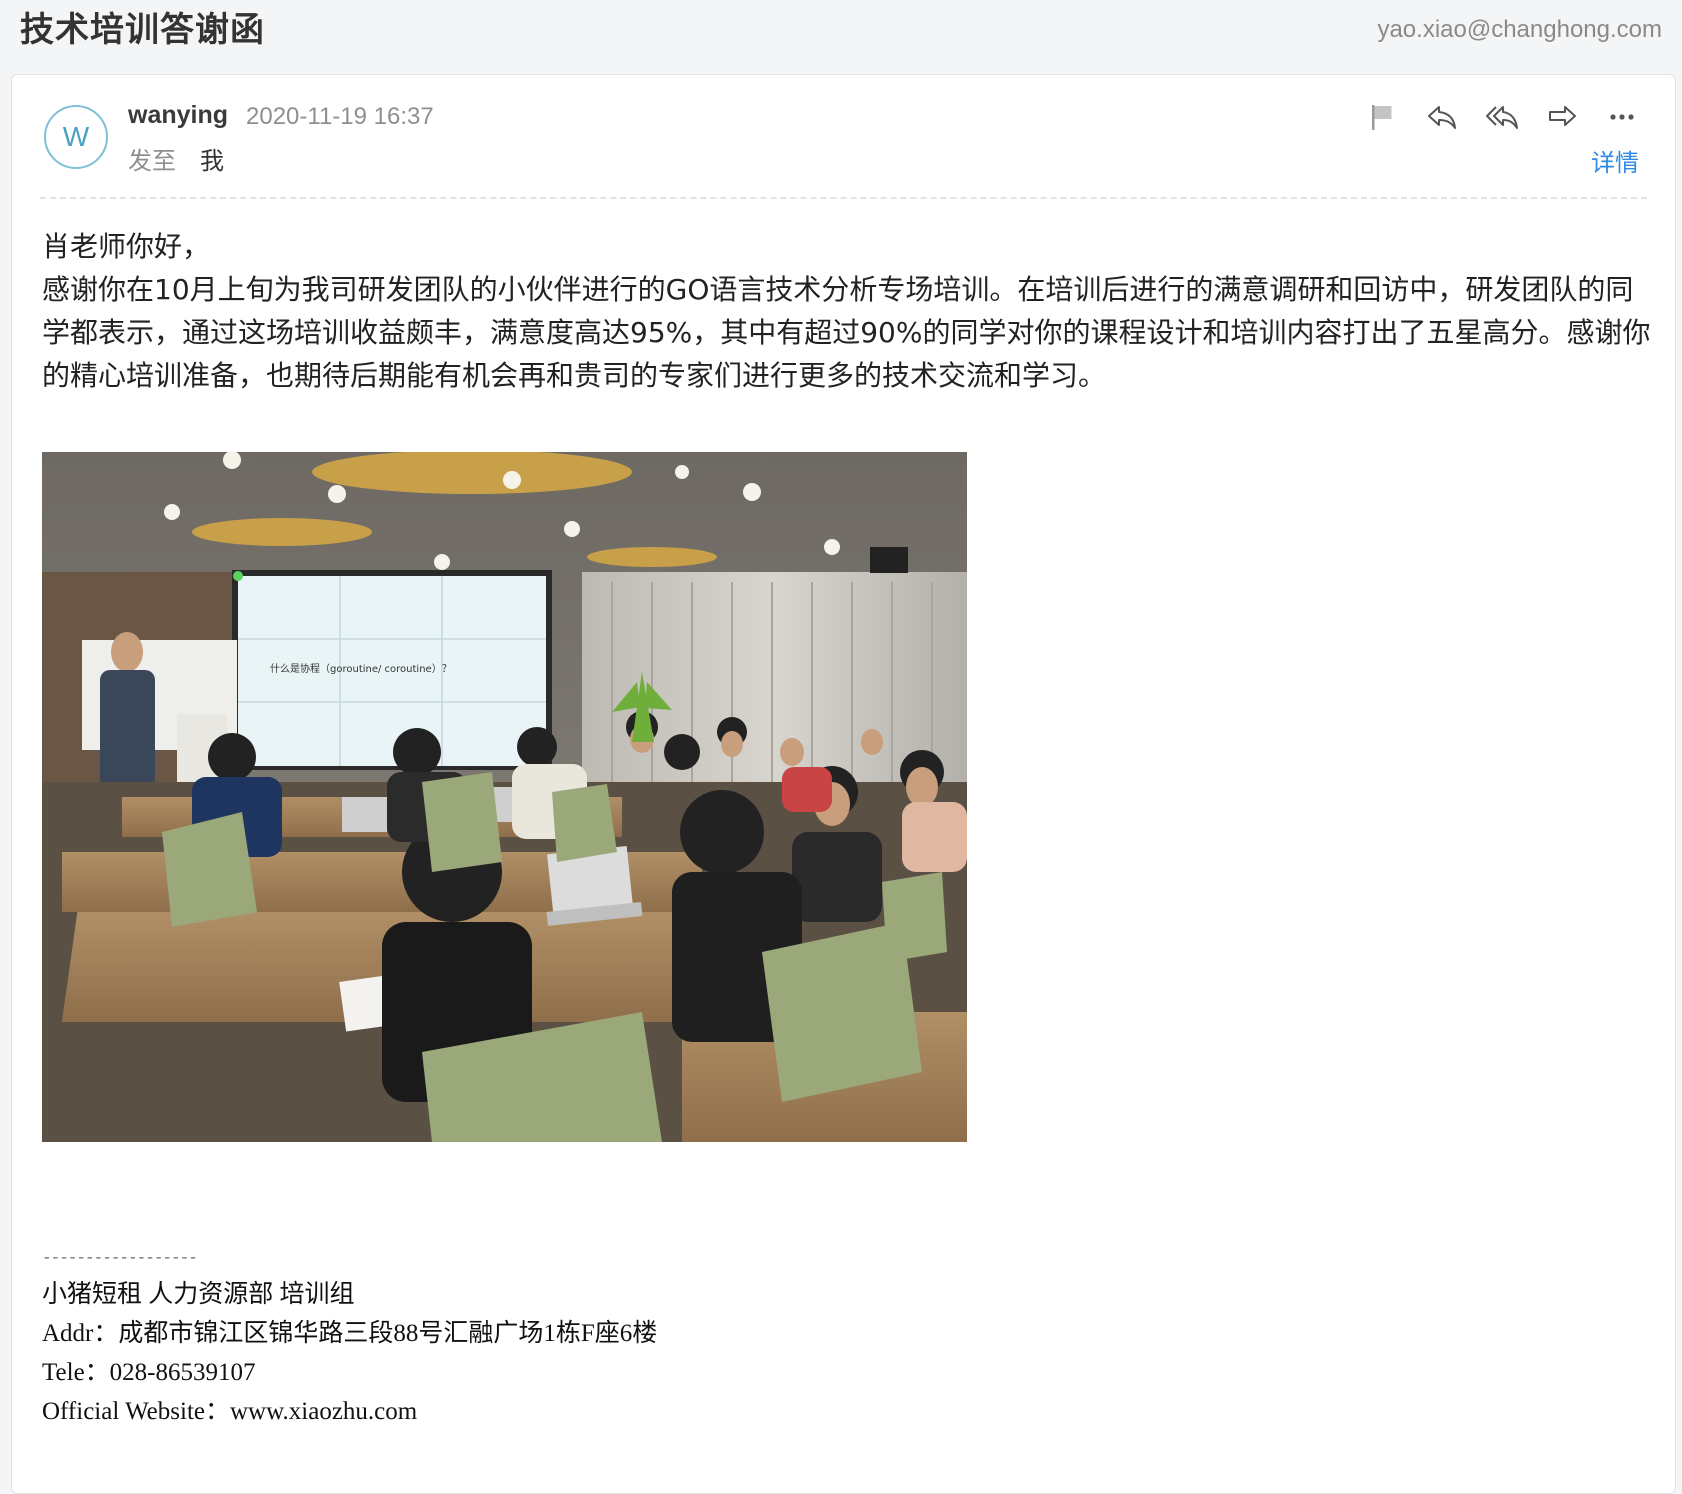 The image size is (1682, 1494). Describe the element at coordinates (230, 1411) in the screenshot. I see `signature-website: Official Website：www.xiaozhu.com` at that location.